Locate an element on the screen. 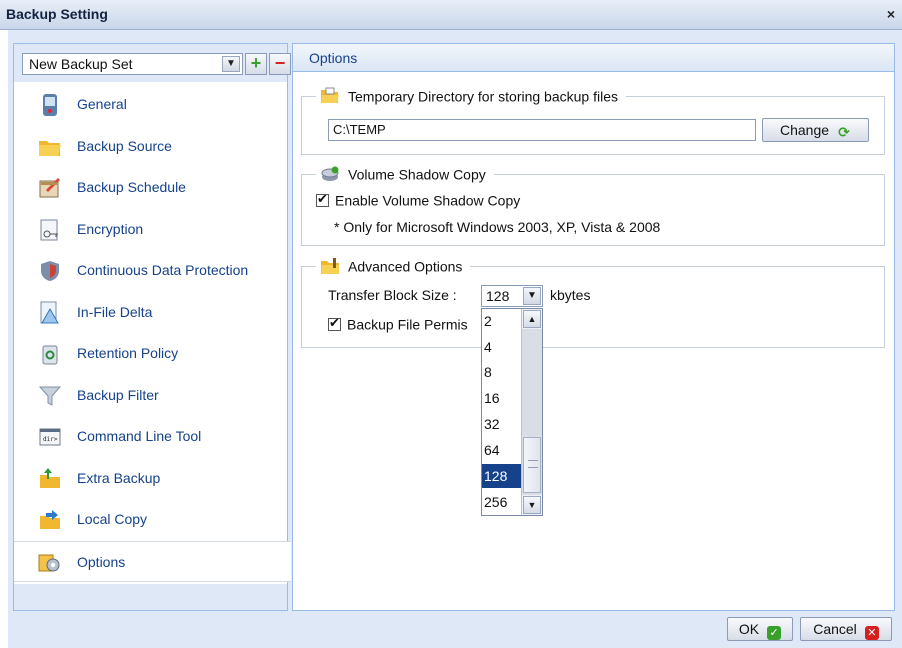  sidebar-item-retention-policy: Retention Policy is located at coordinates (150, 354).